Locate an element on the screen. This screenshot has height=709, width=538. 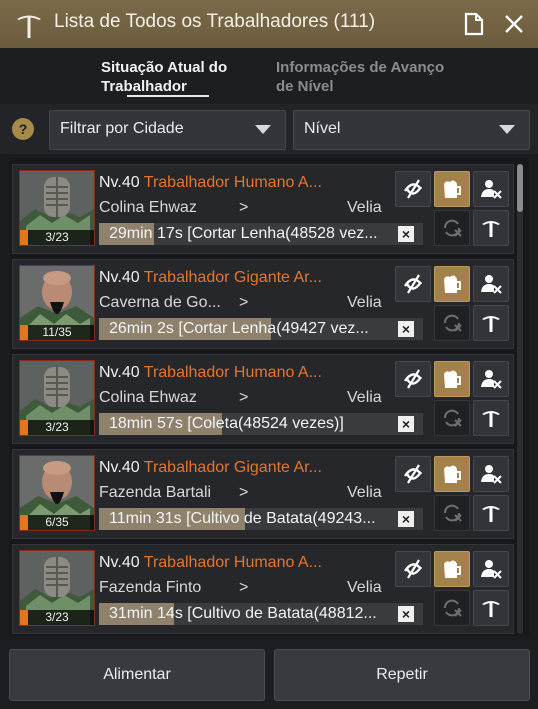
worker-route: Caverna de Go... > Velia is located at coordinates (240, 303).